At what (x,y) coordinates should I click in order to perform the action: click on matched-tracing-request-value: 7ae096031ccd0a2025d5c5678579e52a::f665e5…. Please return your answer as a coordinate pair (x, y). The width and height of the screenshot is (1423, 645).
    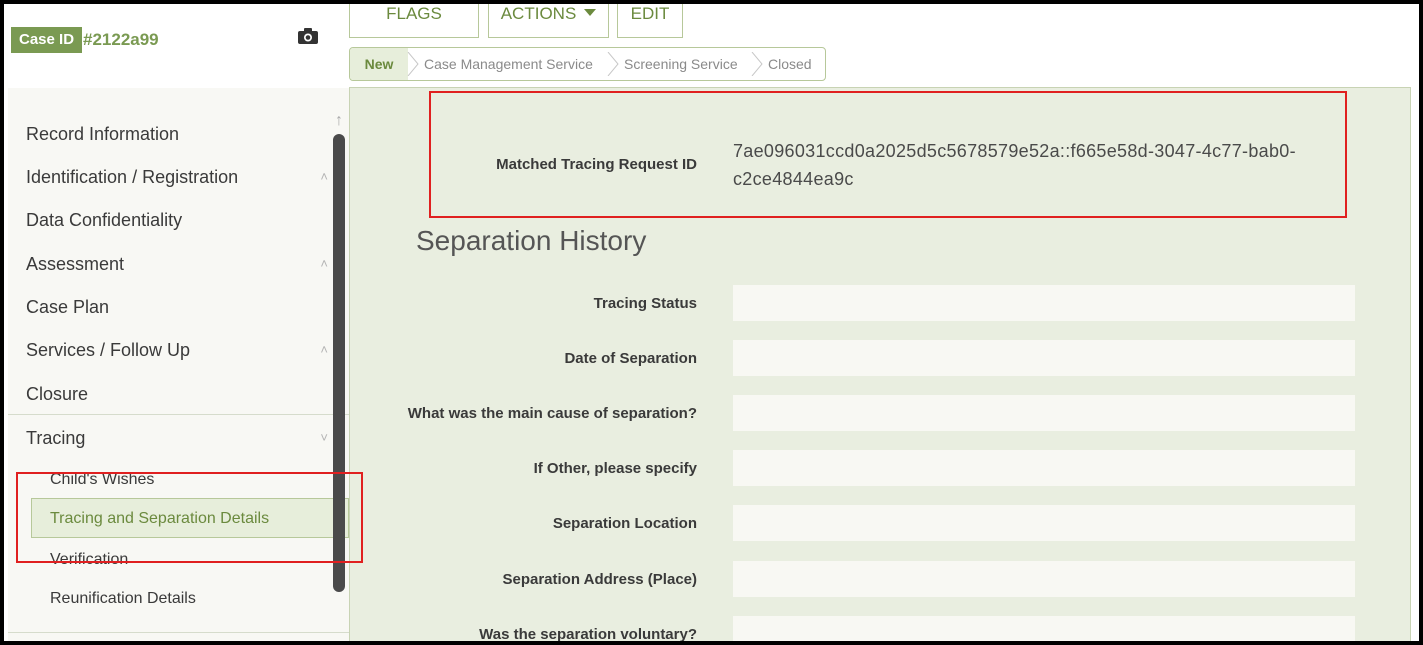
    Looking at the image, I should click on (1014, 165).